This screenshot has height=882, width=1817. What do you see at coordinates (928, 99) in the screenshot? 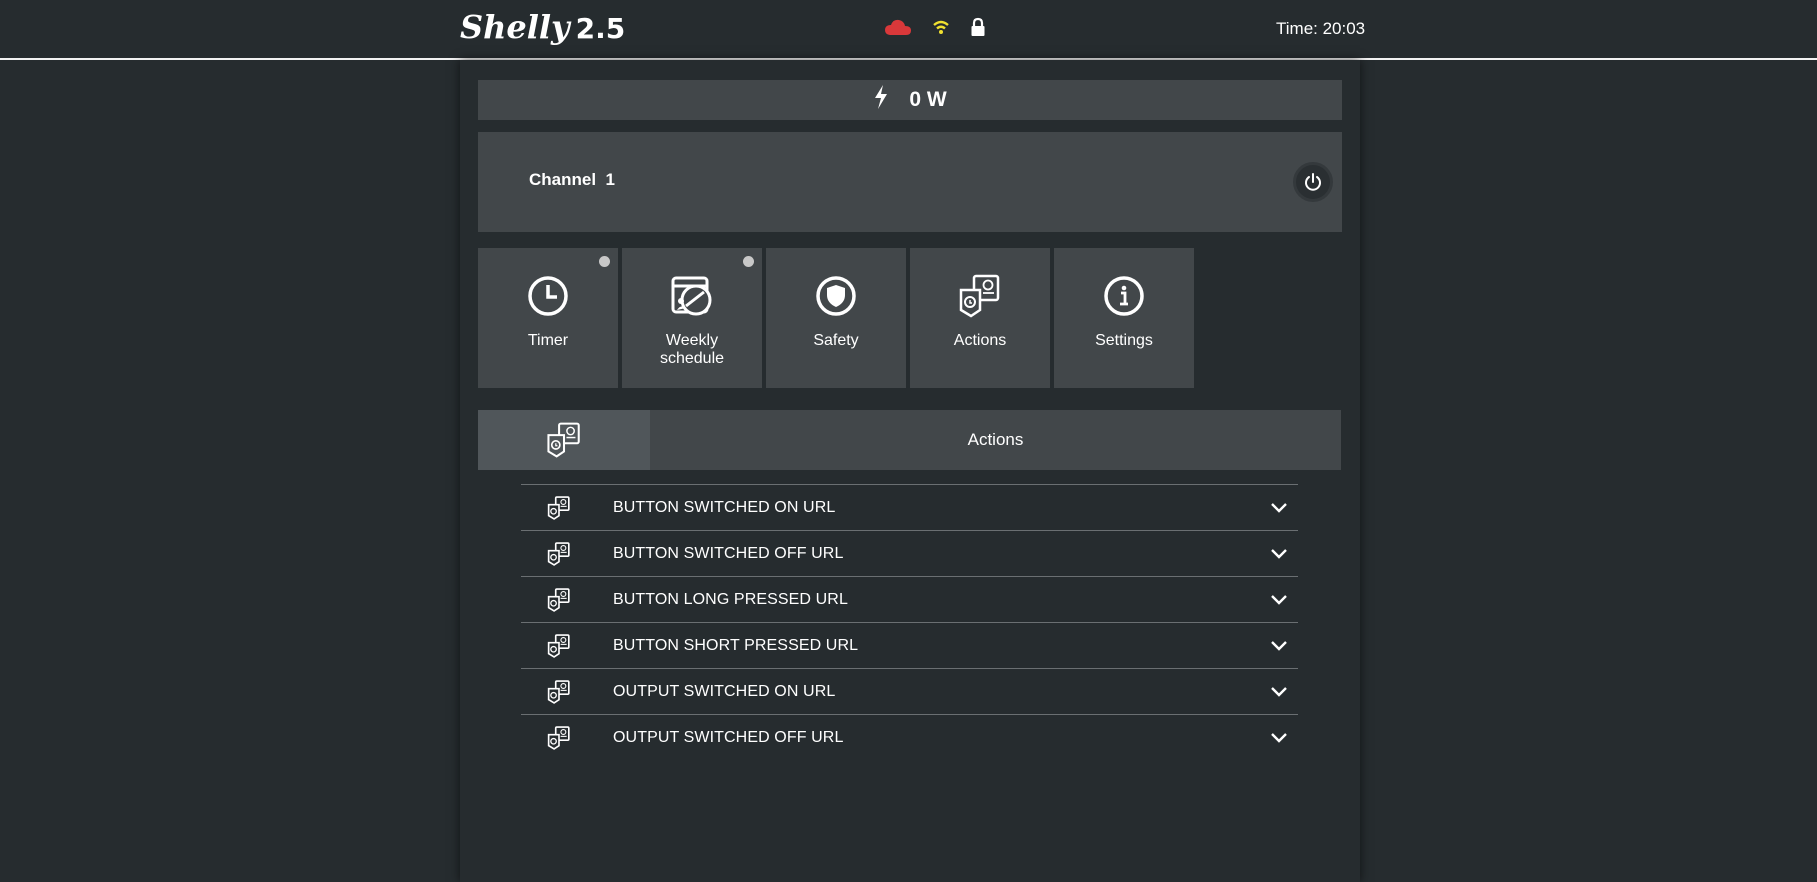
I see `power-value: 0 W` at bounding box center [928, 99].